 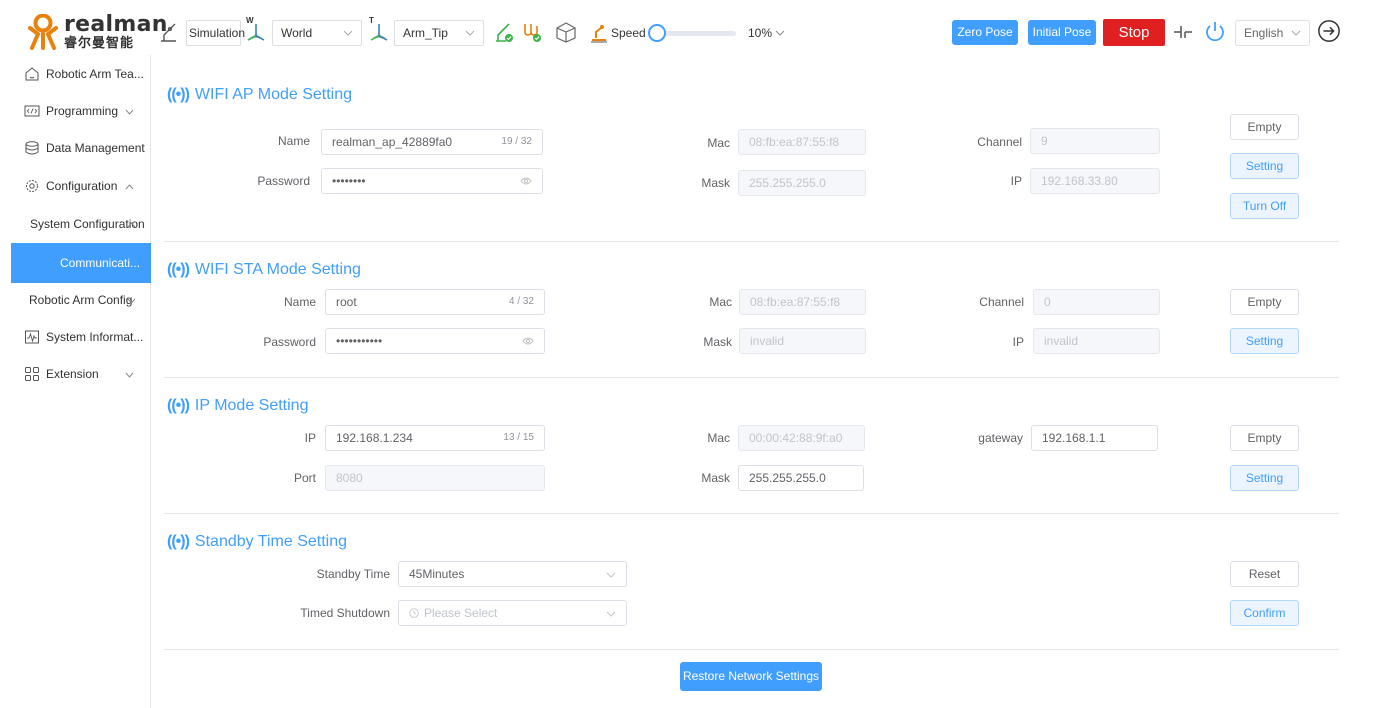 I want to click on ap-mask-input: 255.255.255.0, so click(x=802, y=183).